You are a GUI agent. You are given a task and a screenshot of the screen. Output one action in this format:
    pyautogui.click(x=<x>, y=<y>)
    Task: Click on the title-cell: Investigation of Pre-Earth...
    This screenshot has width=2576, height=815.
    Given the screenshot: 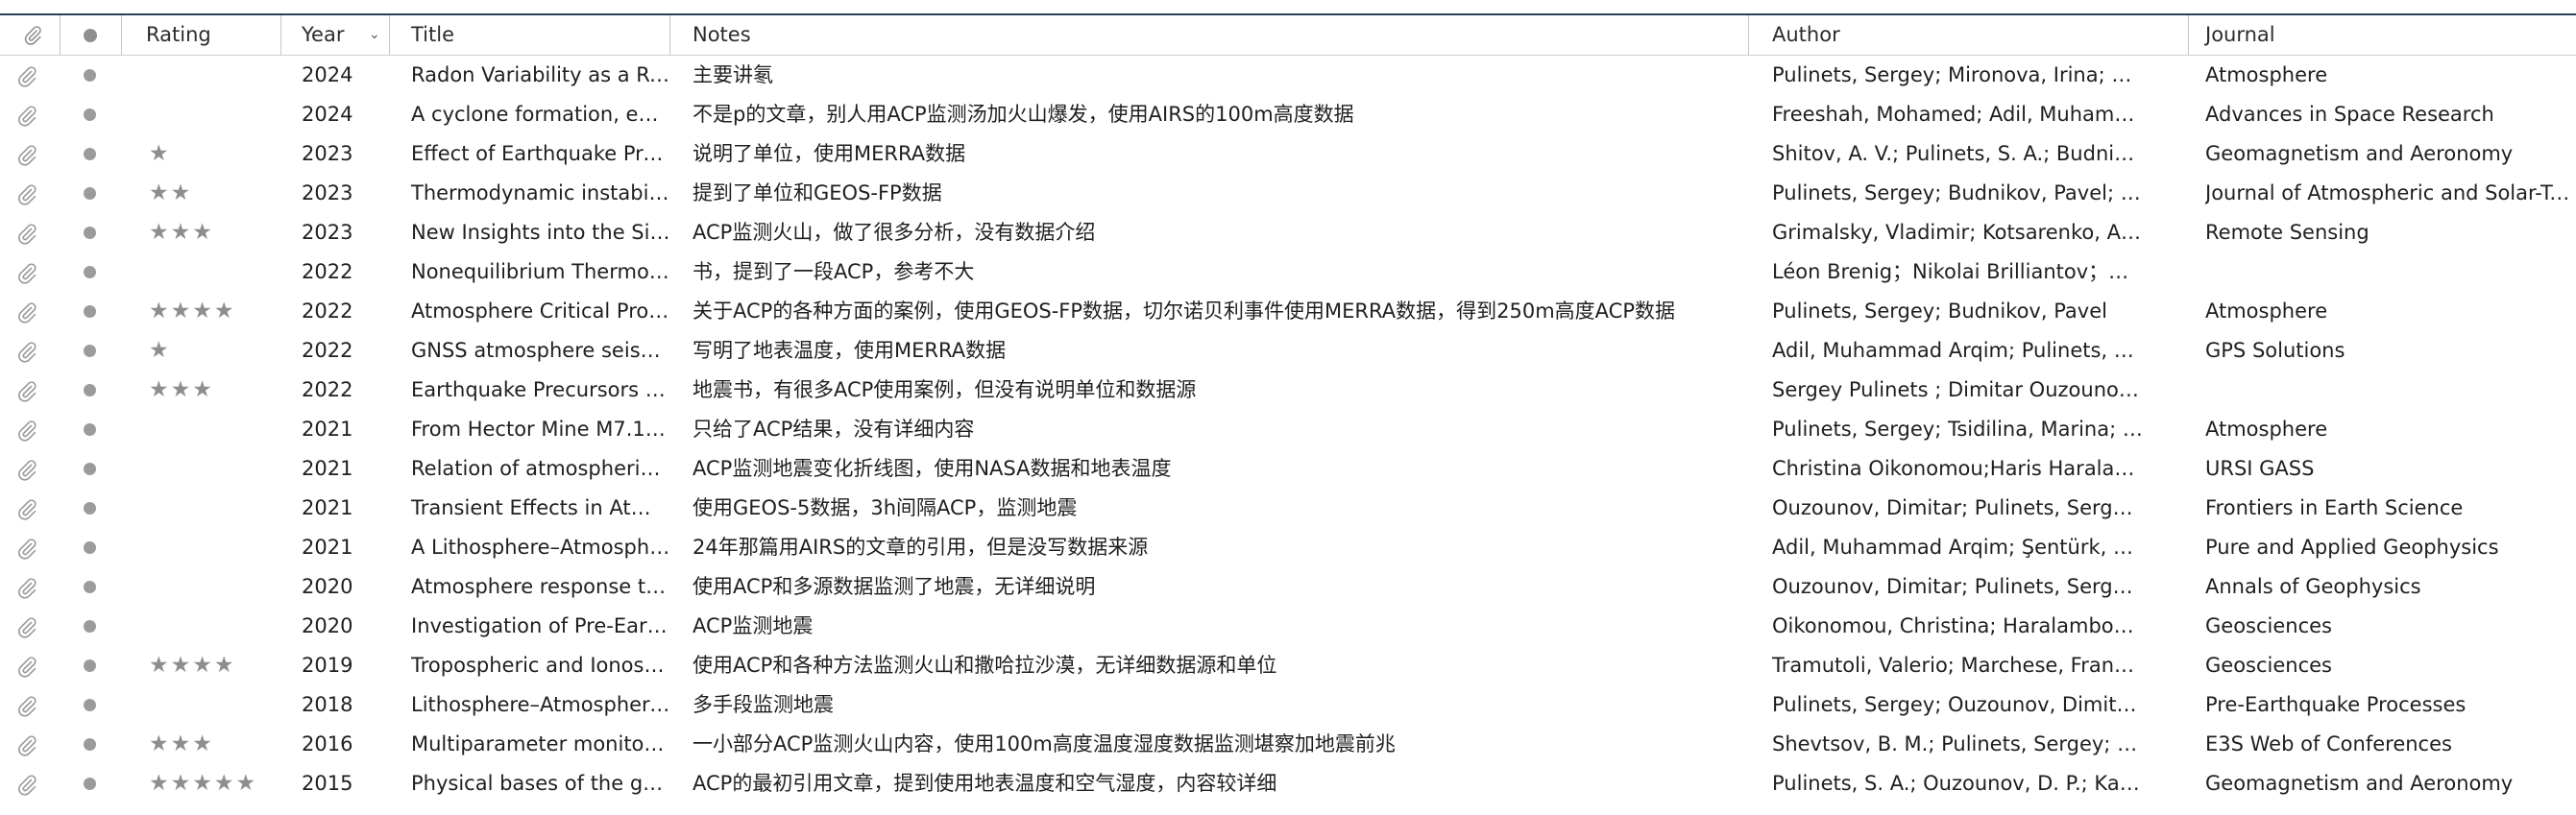 What is the action you would take?
    pyautogui.click(x=540, y=625)
    